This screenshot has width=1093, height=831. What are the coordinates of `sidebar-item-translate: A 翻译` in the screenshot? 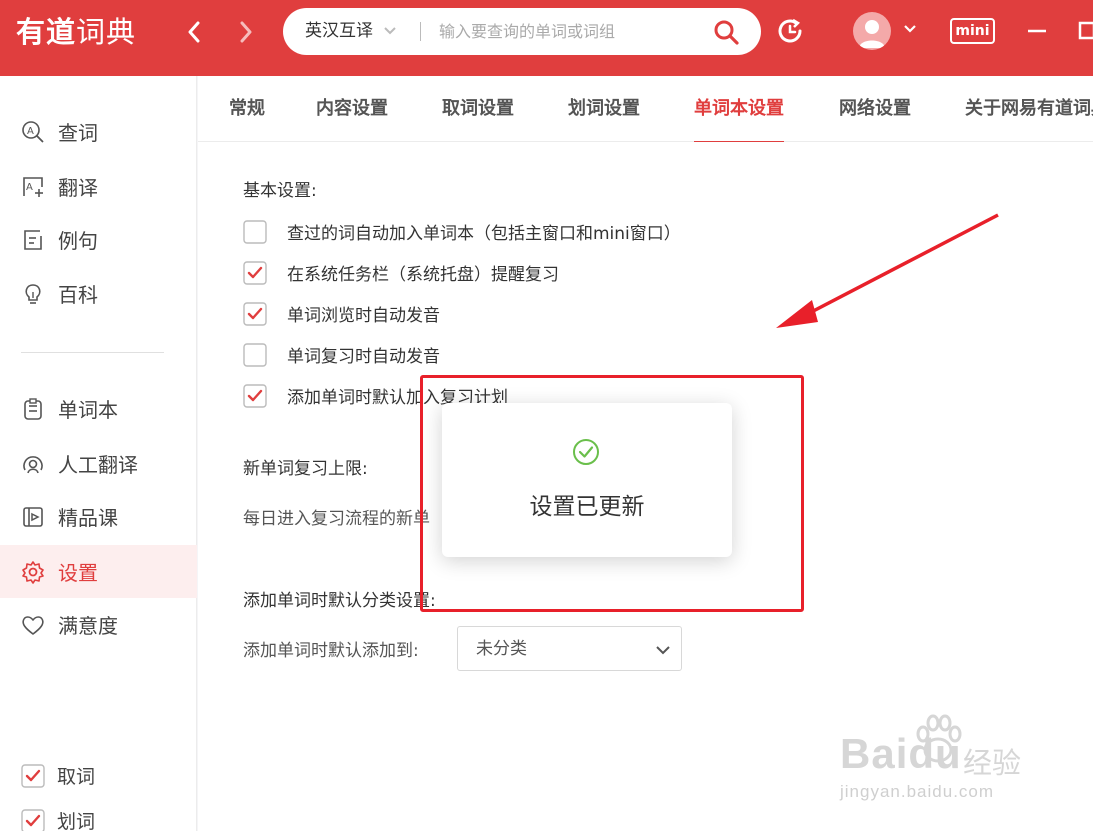 It's located at (98, 186).